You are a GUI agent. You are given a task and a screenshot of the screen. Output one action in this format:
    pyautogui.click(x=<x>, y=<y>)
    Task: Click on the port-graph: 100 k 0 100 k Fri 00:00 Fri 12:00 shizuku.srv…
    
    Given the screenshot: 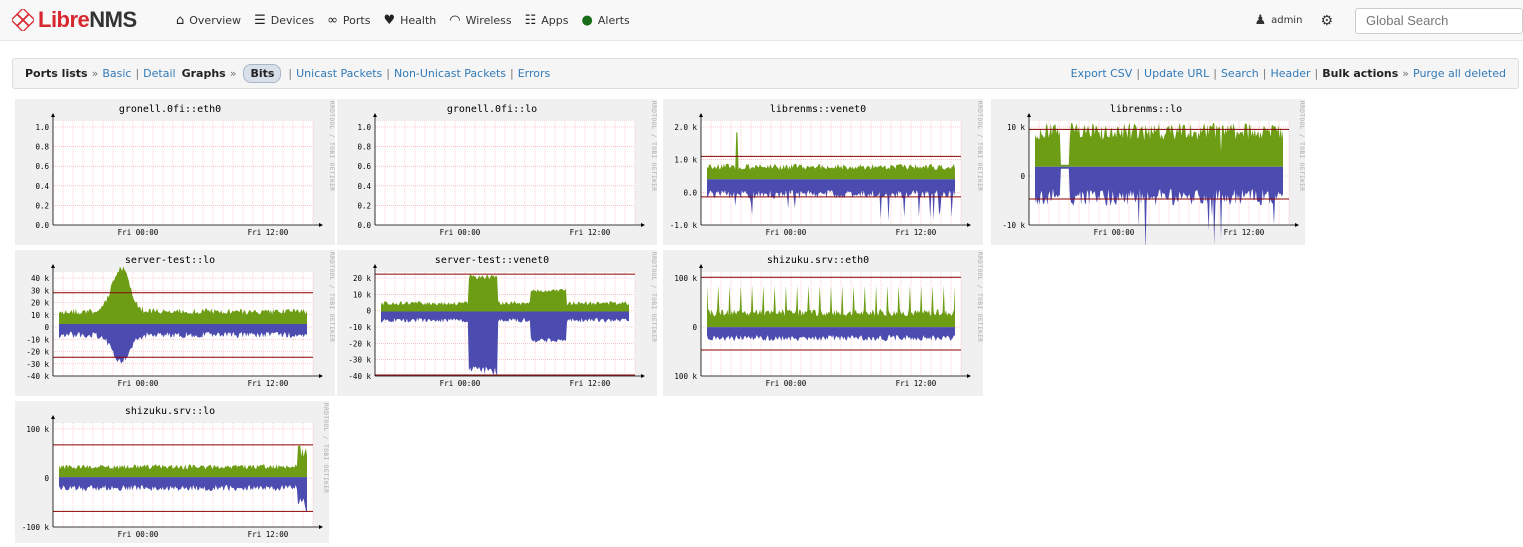 What is the action you would take?
    pyautogui.click(x=823, y=323)
    